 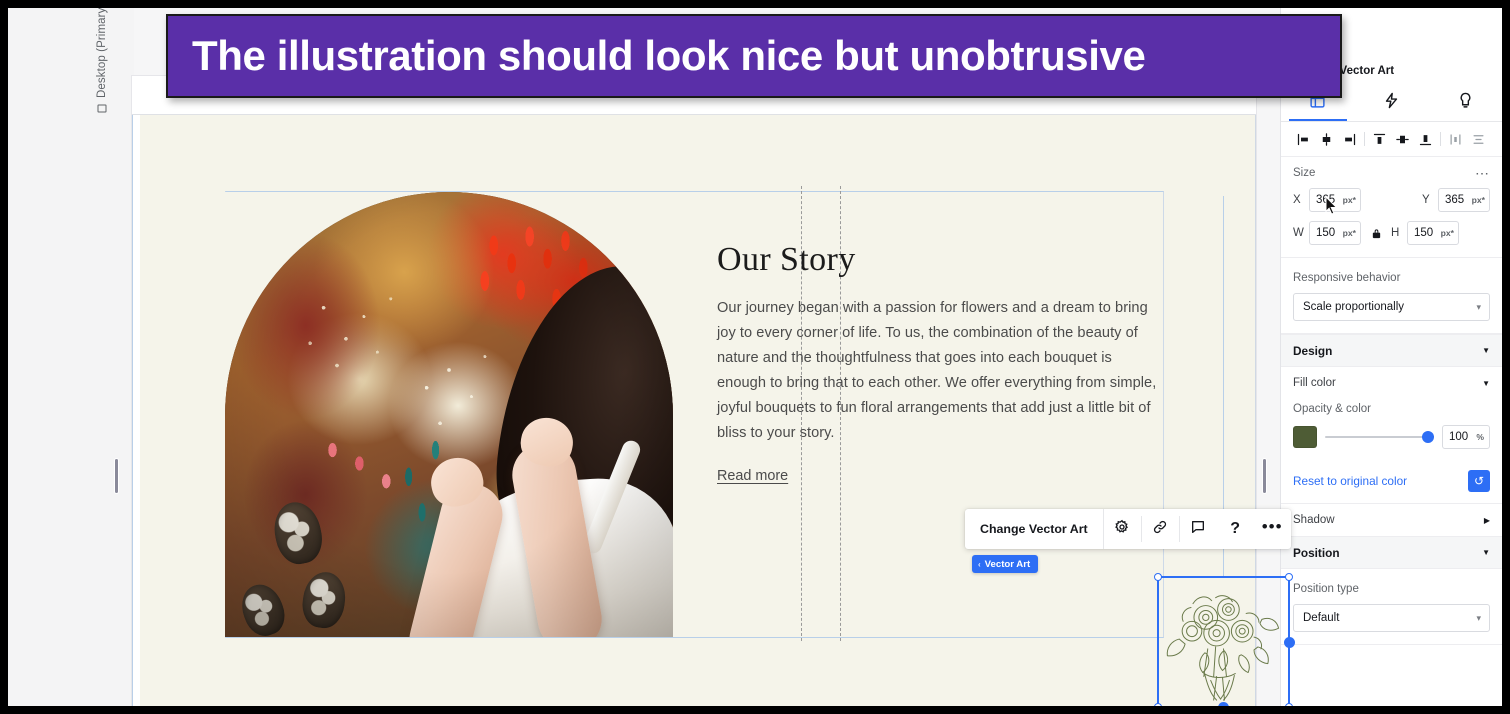 I want to click on position-type-value: Default, so click(x=1321, y=618).